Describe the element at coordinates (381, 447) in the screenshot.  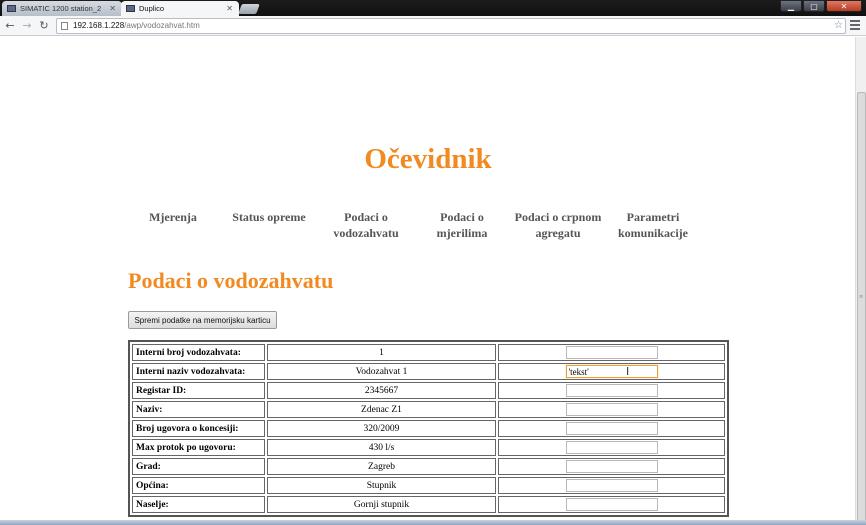
I see `row-value: 430 l/s` at that location.